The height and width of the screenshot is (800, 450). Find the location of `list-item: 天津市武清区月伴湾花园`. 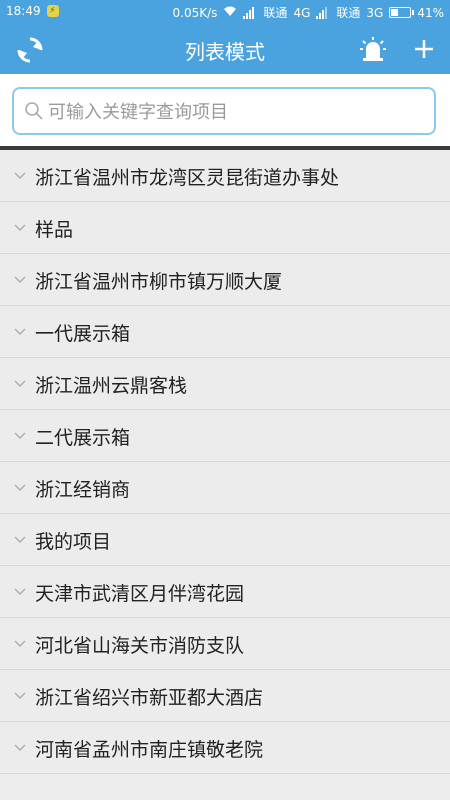

list-item: 天津市武清区月伴湾花园 is located at coordinates (225, 592).